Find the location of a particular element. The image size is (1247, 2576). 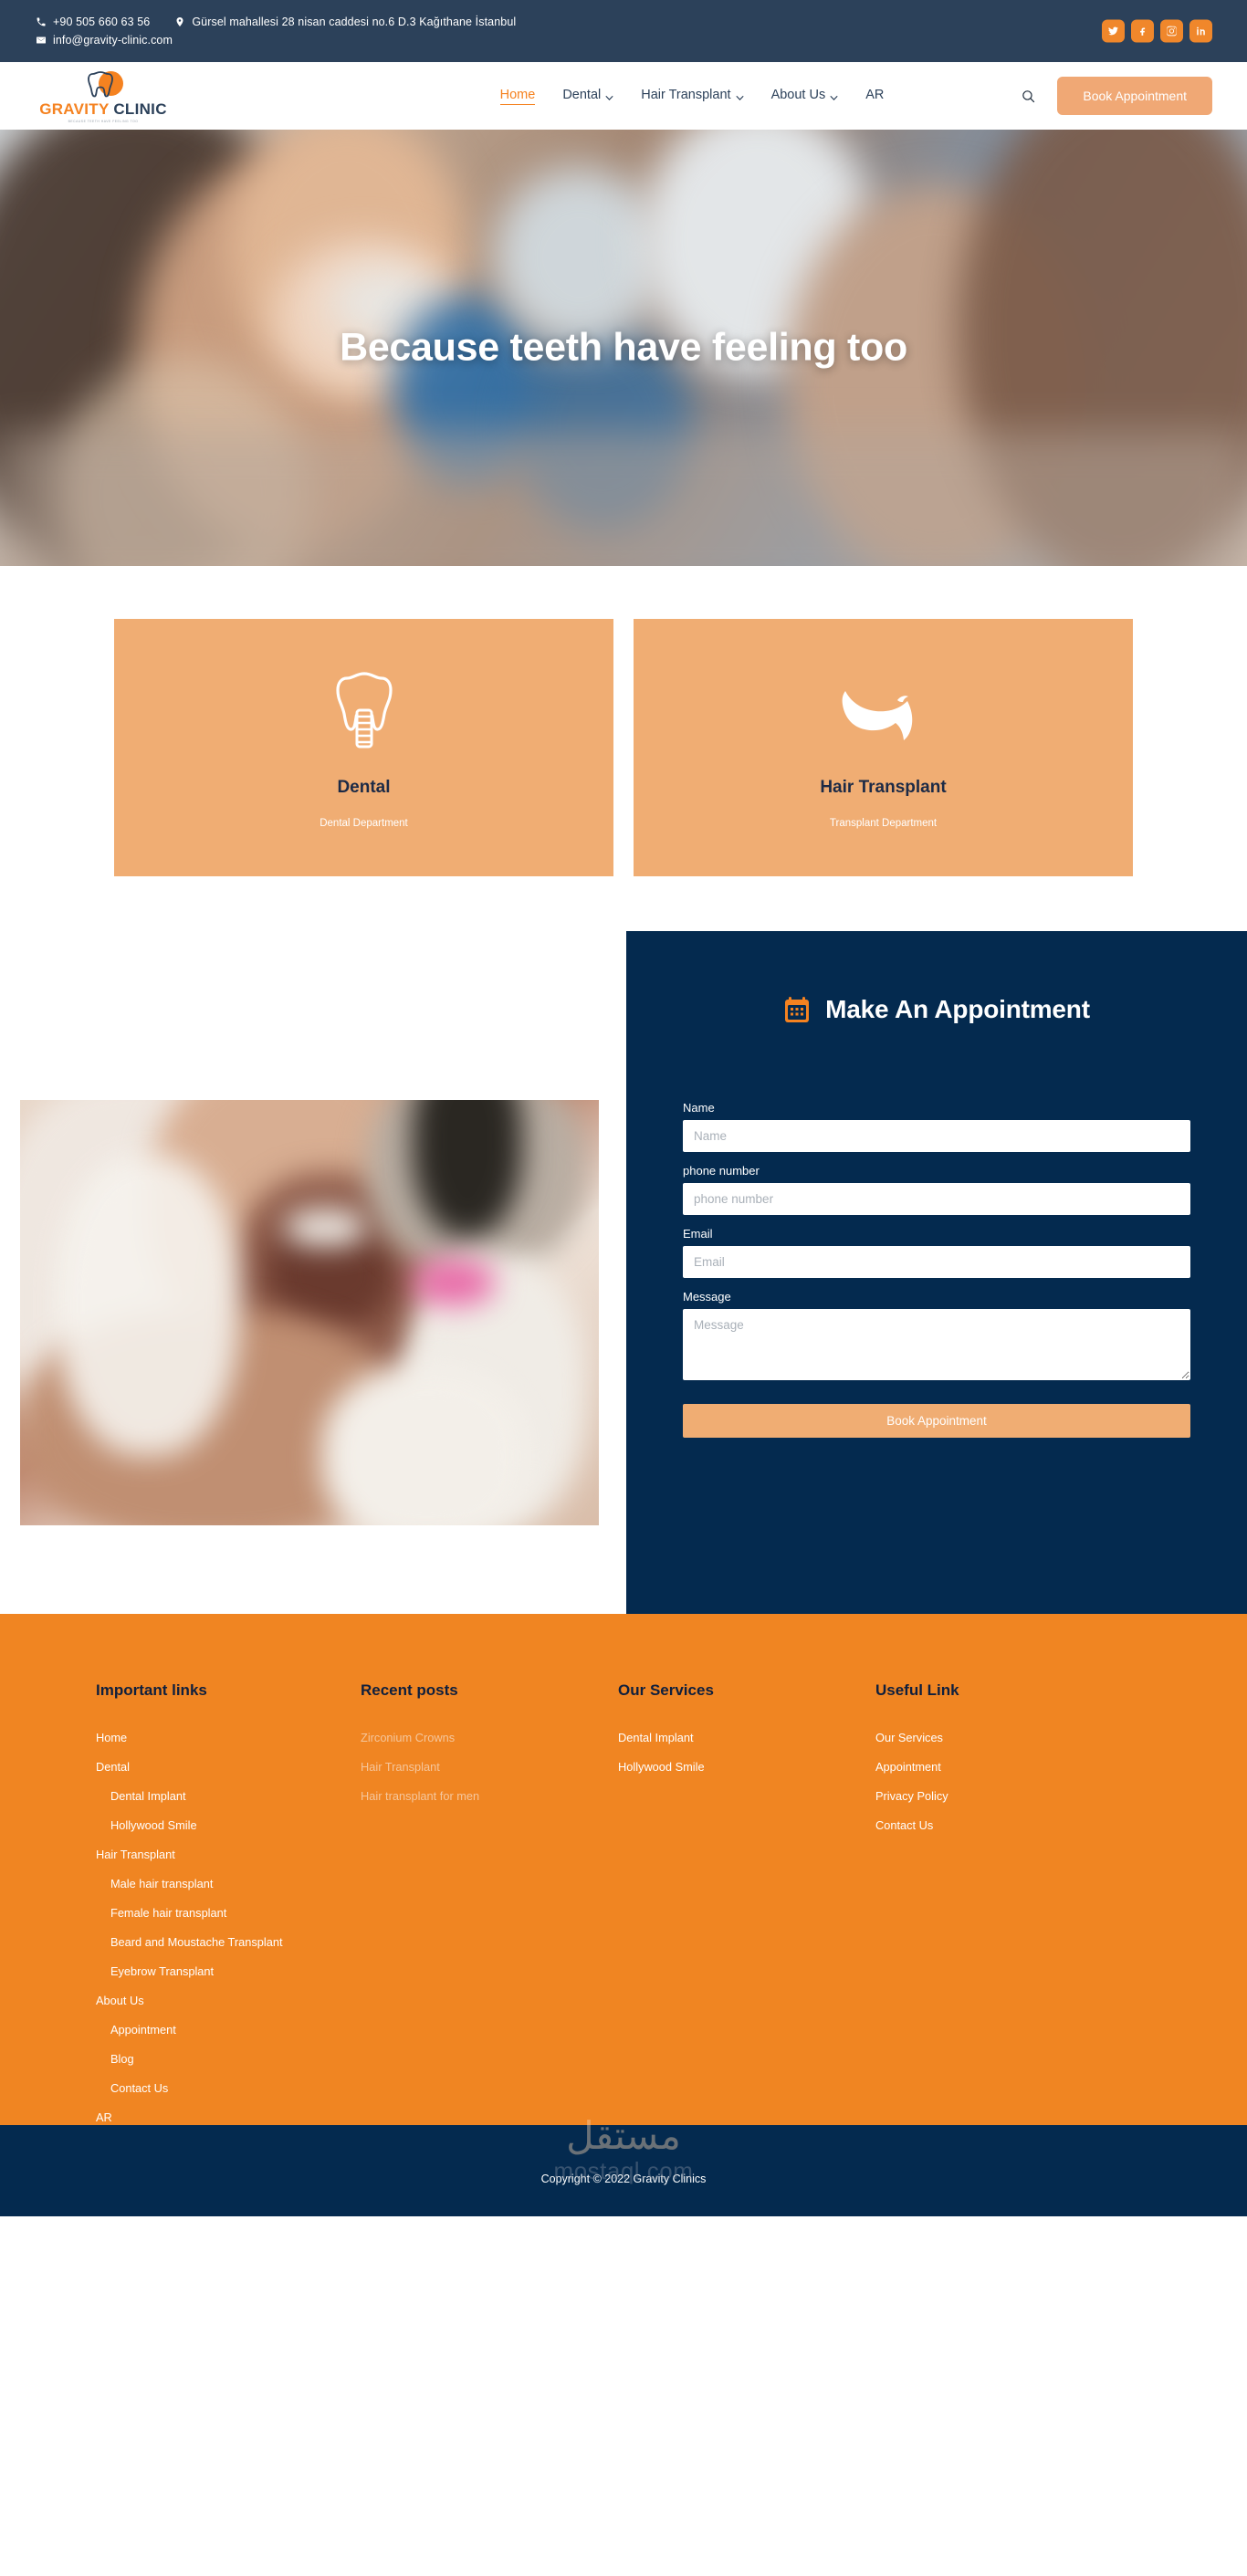

footer-heading-recent-posts: Recent posts is located at coordinates (409, 1690).